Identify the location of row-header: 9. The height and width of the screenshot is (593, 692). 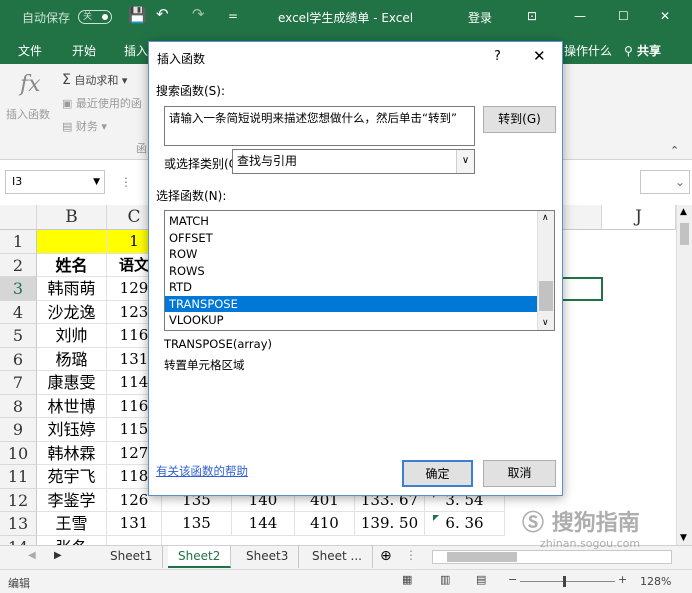
(18, 430).